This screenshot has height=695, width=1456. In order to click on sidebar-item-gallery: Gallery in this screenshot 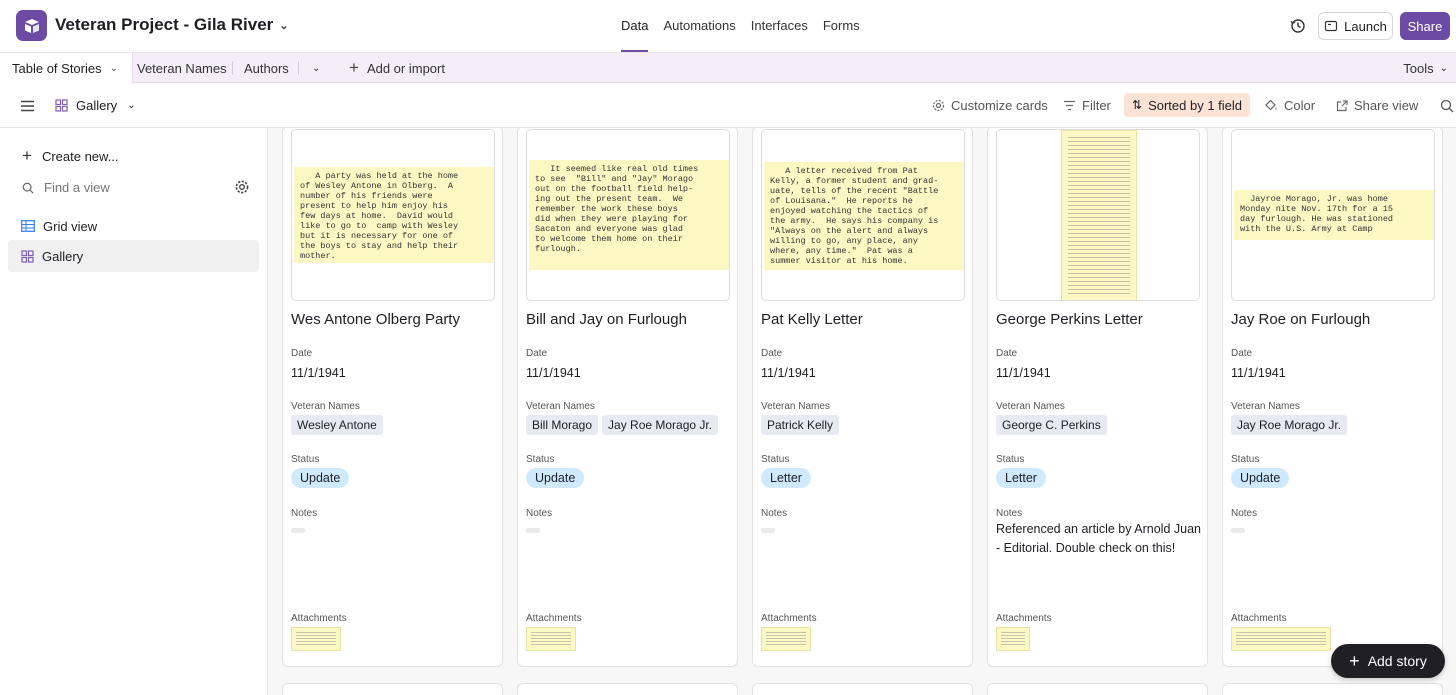, I will do `click(133, 256)`.